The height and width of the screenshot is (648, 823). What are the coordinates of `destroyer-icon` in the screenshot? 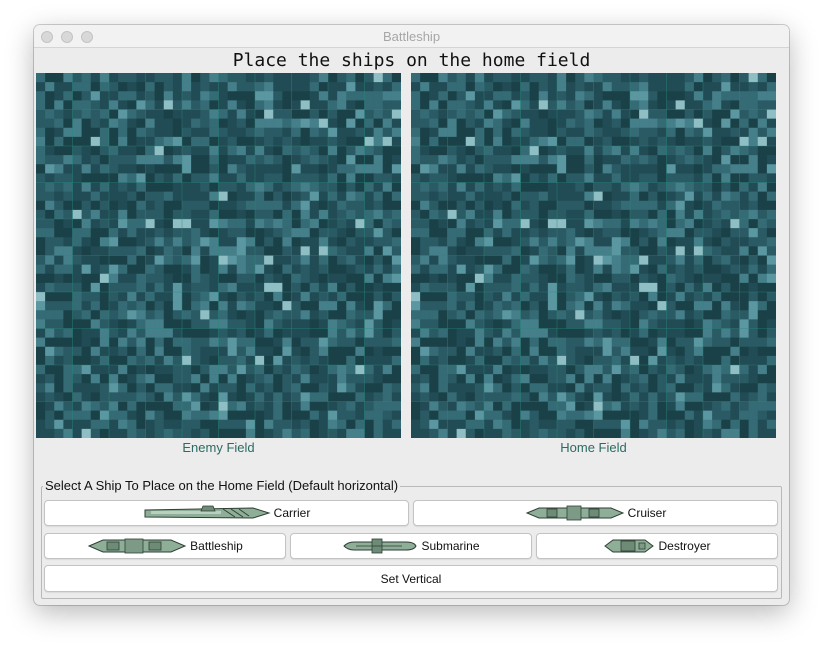 It's located at (629, 546).